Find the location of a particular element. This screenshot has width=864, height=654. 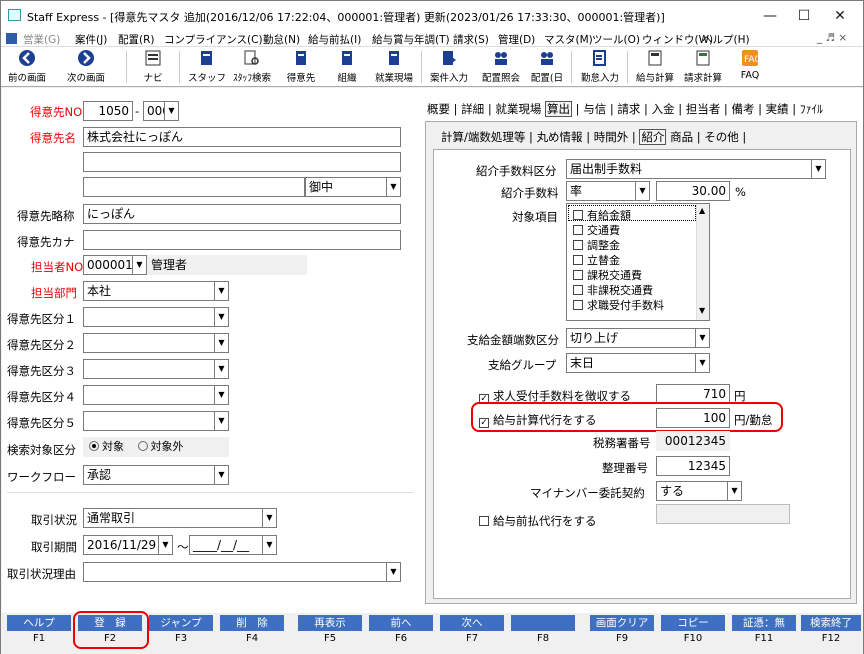

list-scrollbar: ▲ ▼ is located at coordinates (702, 262).